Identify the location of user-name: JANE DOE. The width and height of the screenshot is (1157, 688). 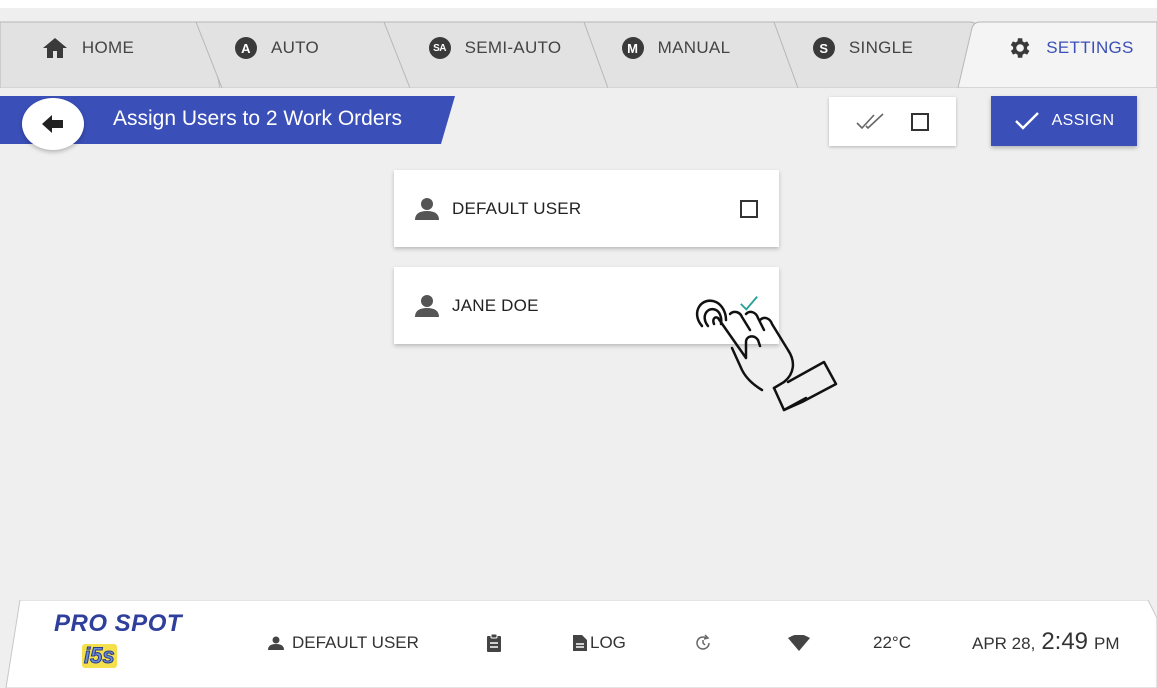
(495, 305).